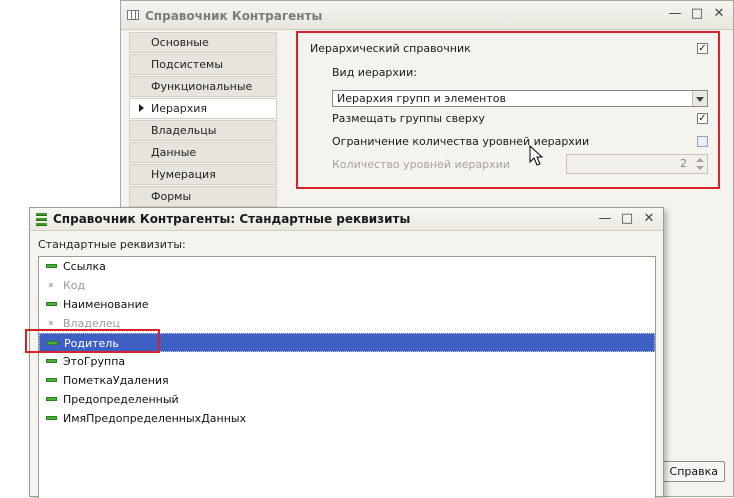 Image resolution: width=734 pixels, height=498 pixels. What do you see at coordinates (203, 94) in the screenshot?
I see `nav-item-functional-options: Функциональные опции` at bounding box center [203, 94].